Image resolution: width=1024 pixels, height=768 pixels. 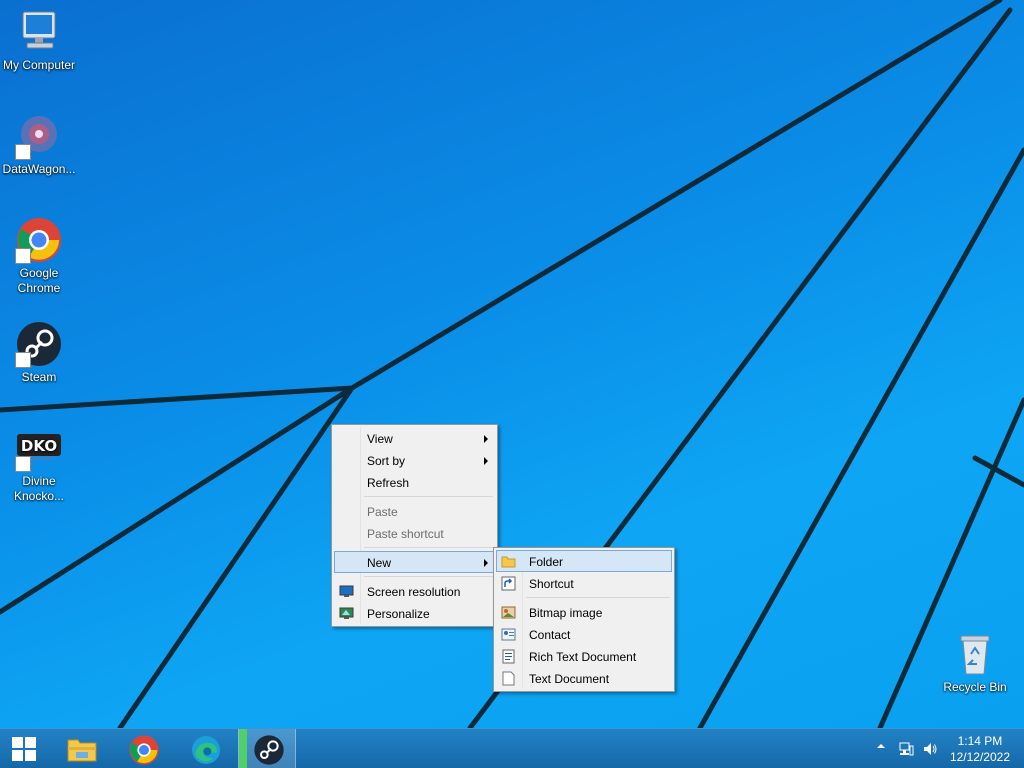 I want to click on svg-text: DKO, so click(x=39, y=446).